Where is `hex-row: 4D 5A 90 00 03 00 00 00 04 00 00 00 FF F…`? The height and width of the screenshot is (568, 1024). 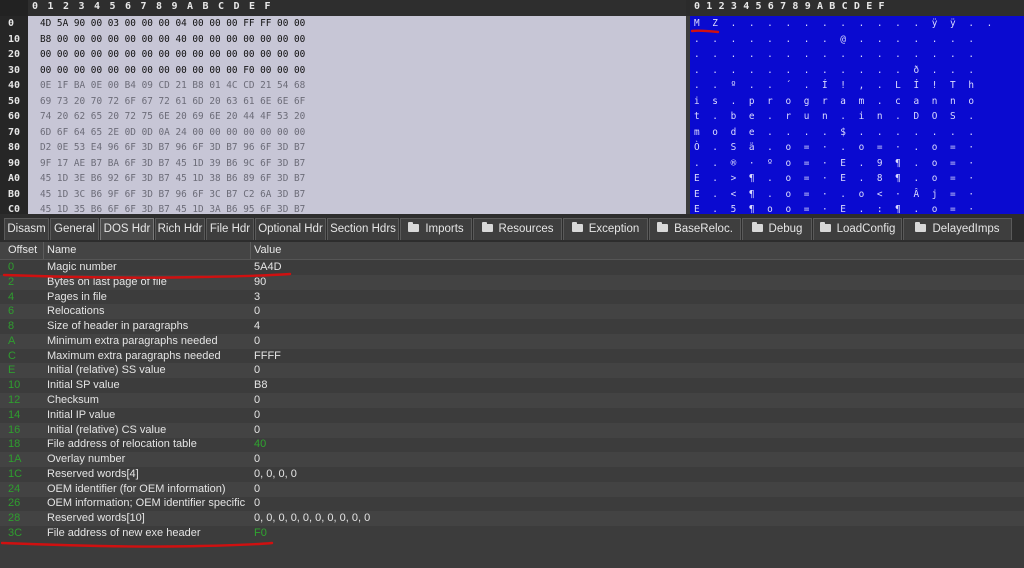 hex-row: 4D 5A 90 00 03 00 00 00 04 00 00 00 FF F… is located at coordinates (172, 23).